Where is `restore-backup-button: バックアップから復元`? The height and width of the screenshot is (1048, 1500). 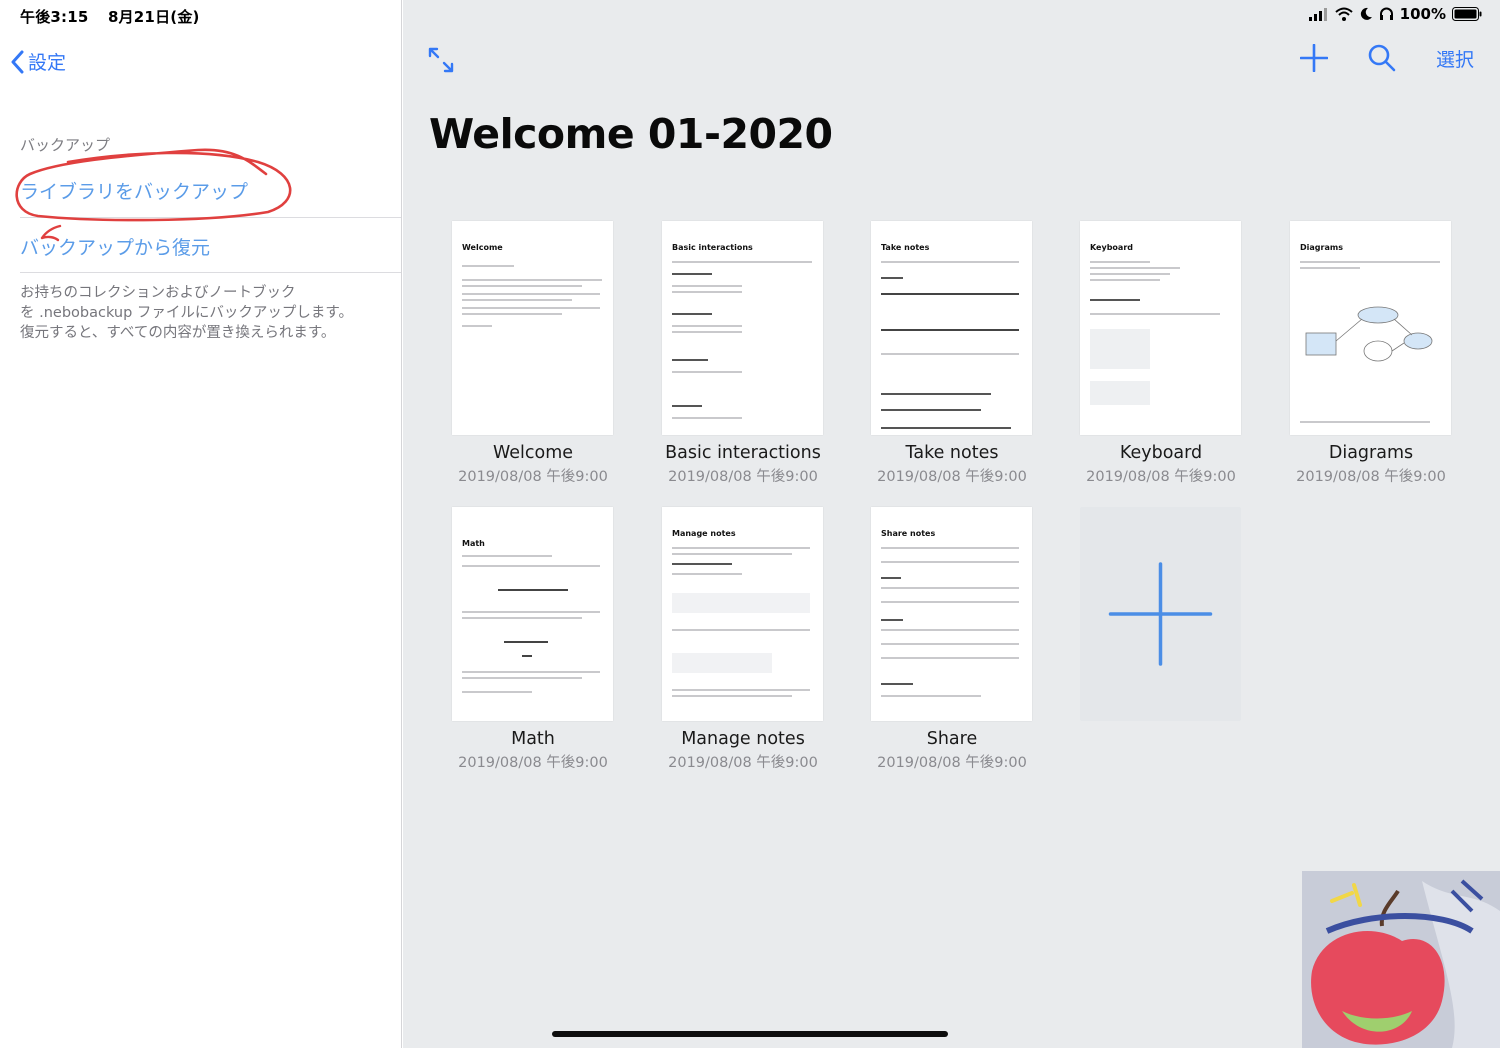 restore-backup-button: バックアップから復元 is located at coordinates (211, 246).